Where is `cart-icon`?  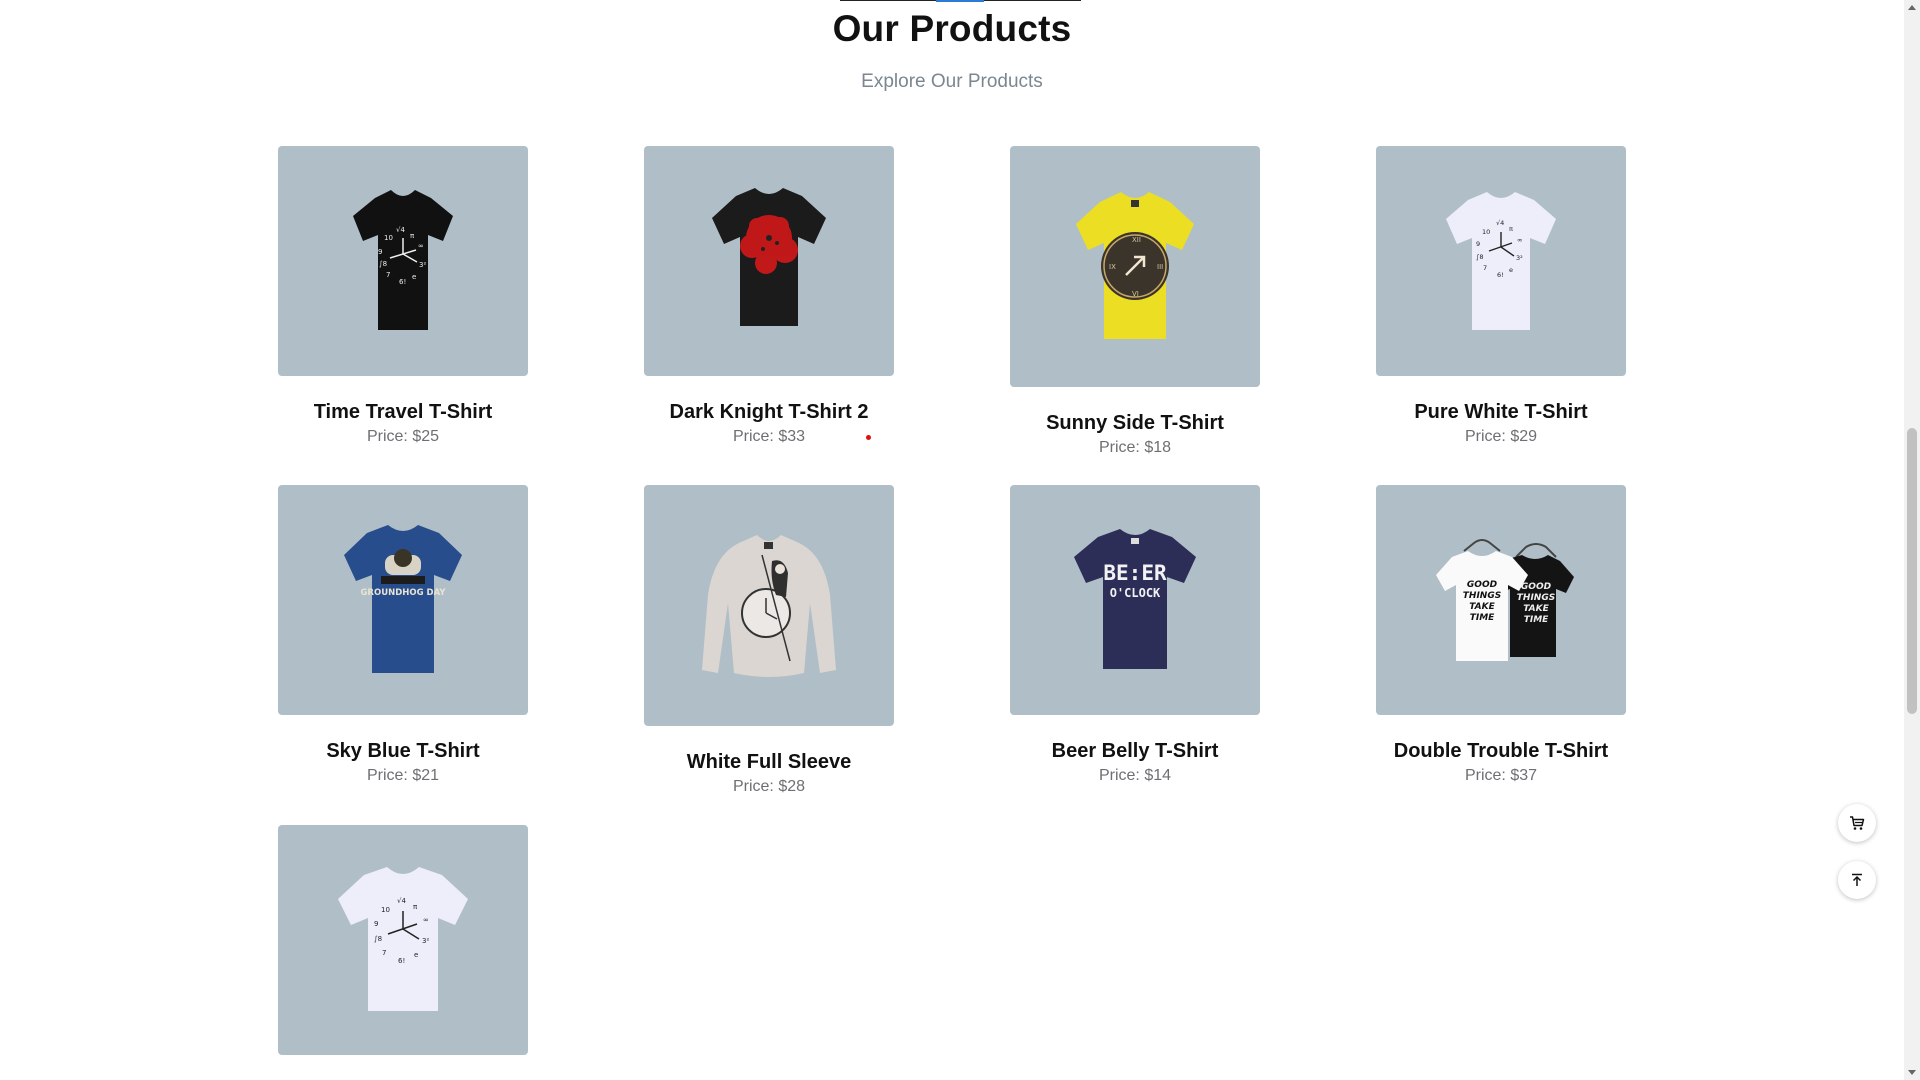 cart-icon is located at coordinates (1857, 823).